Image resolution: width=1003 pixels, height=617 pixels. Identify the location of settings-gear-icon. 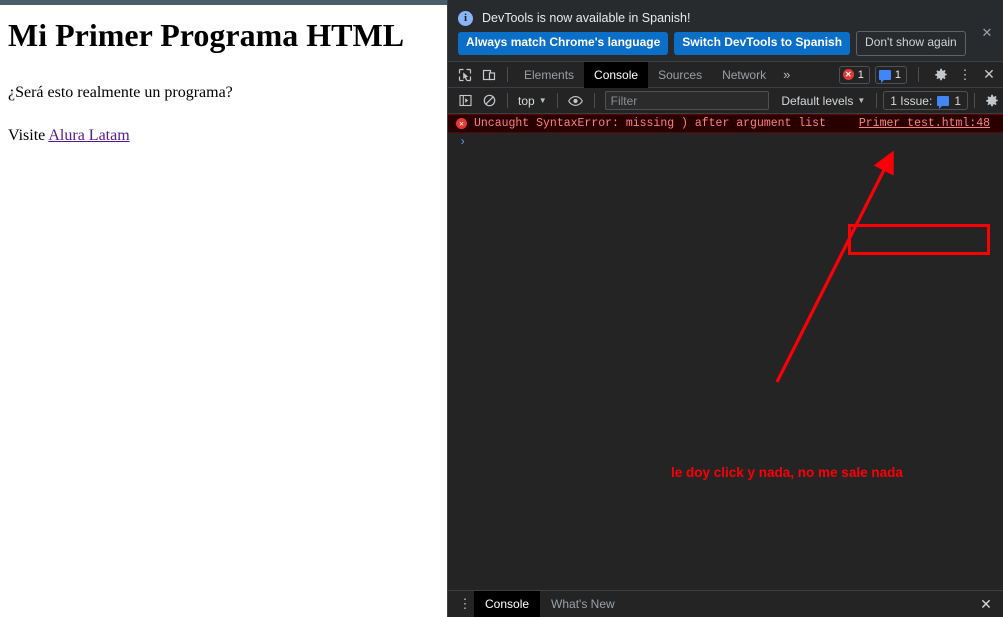
(941, 75).